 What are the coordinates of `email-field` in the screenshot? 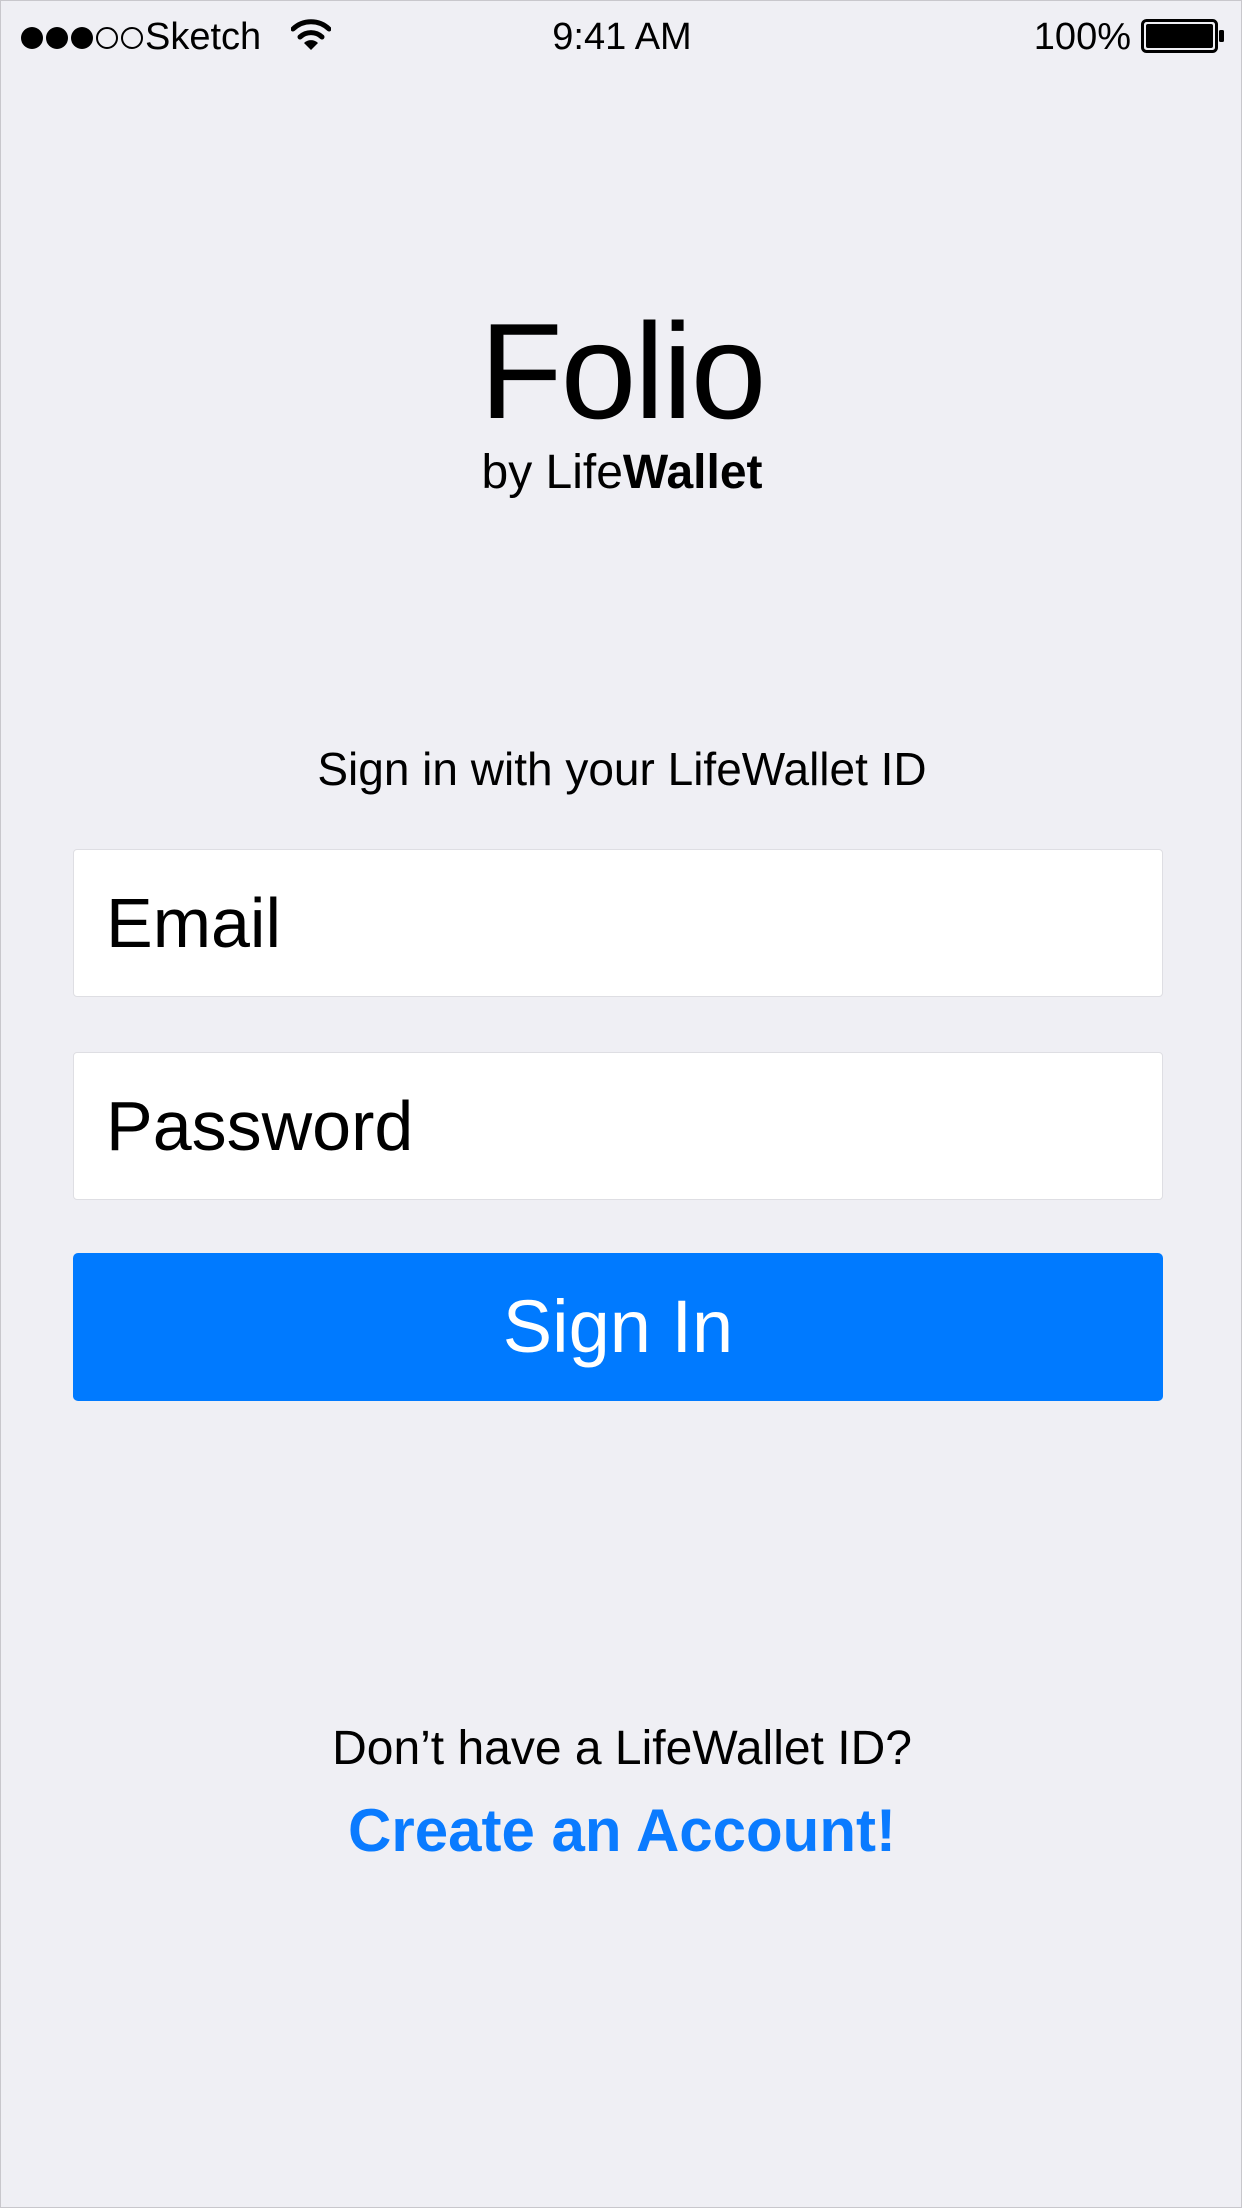 It's located at (618, 923).